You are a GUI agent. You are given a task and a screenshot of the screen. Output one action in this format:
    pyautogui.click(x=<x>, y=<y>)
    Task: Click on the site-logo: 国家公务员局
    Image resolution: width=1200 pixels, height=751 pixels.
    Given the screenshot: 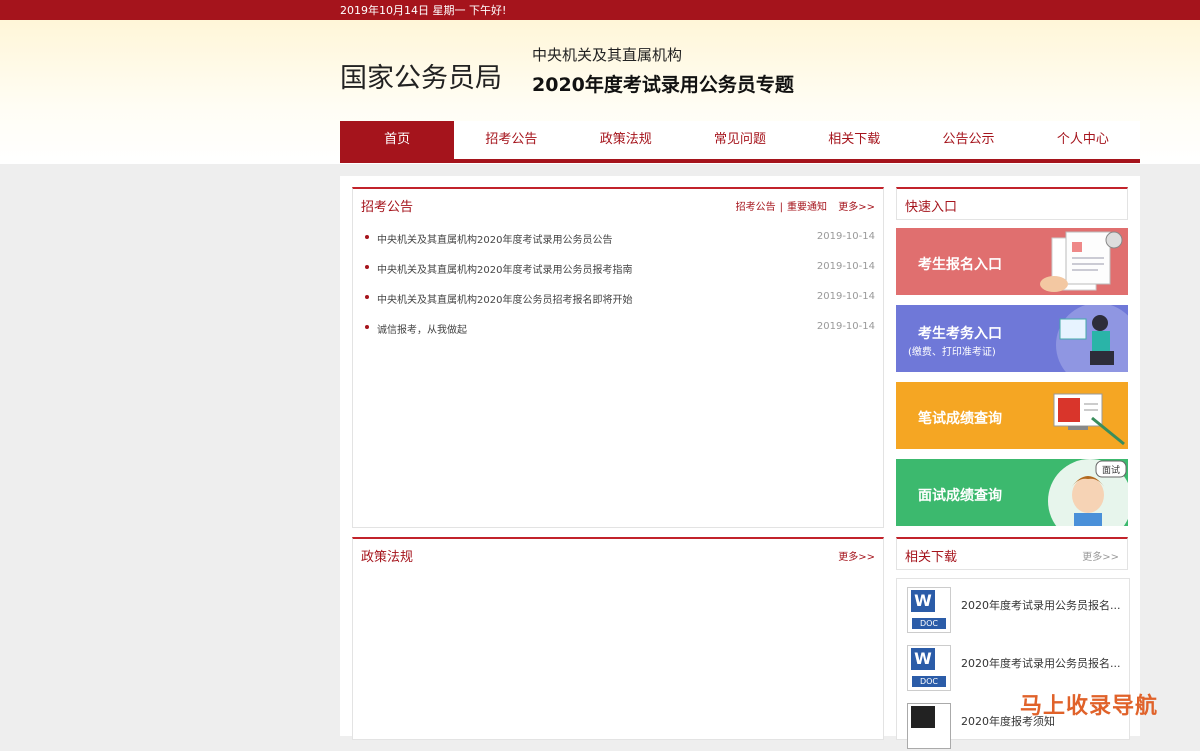 What is the action you would take?
    pyautogui.click(x=421, y=75)
    